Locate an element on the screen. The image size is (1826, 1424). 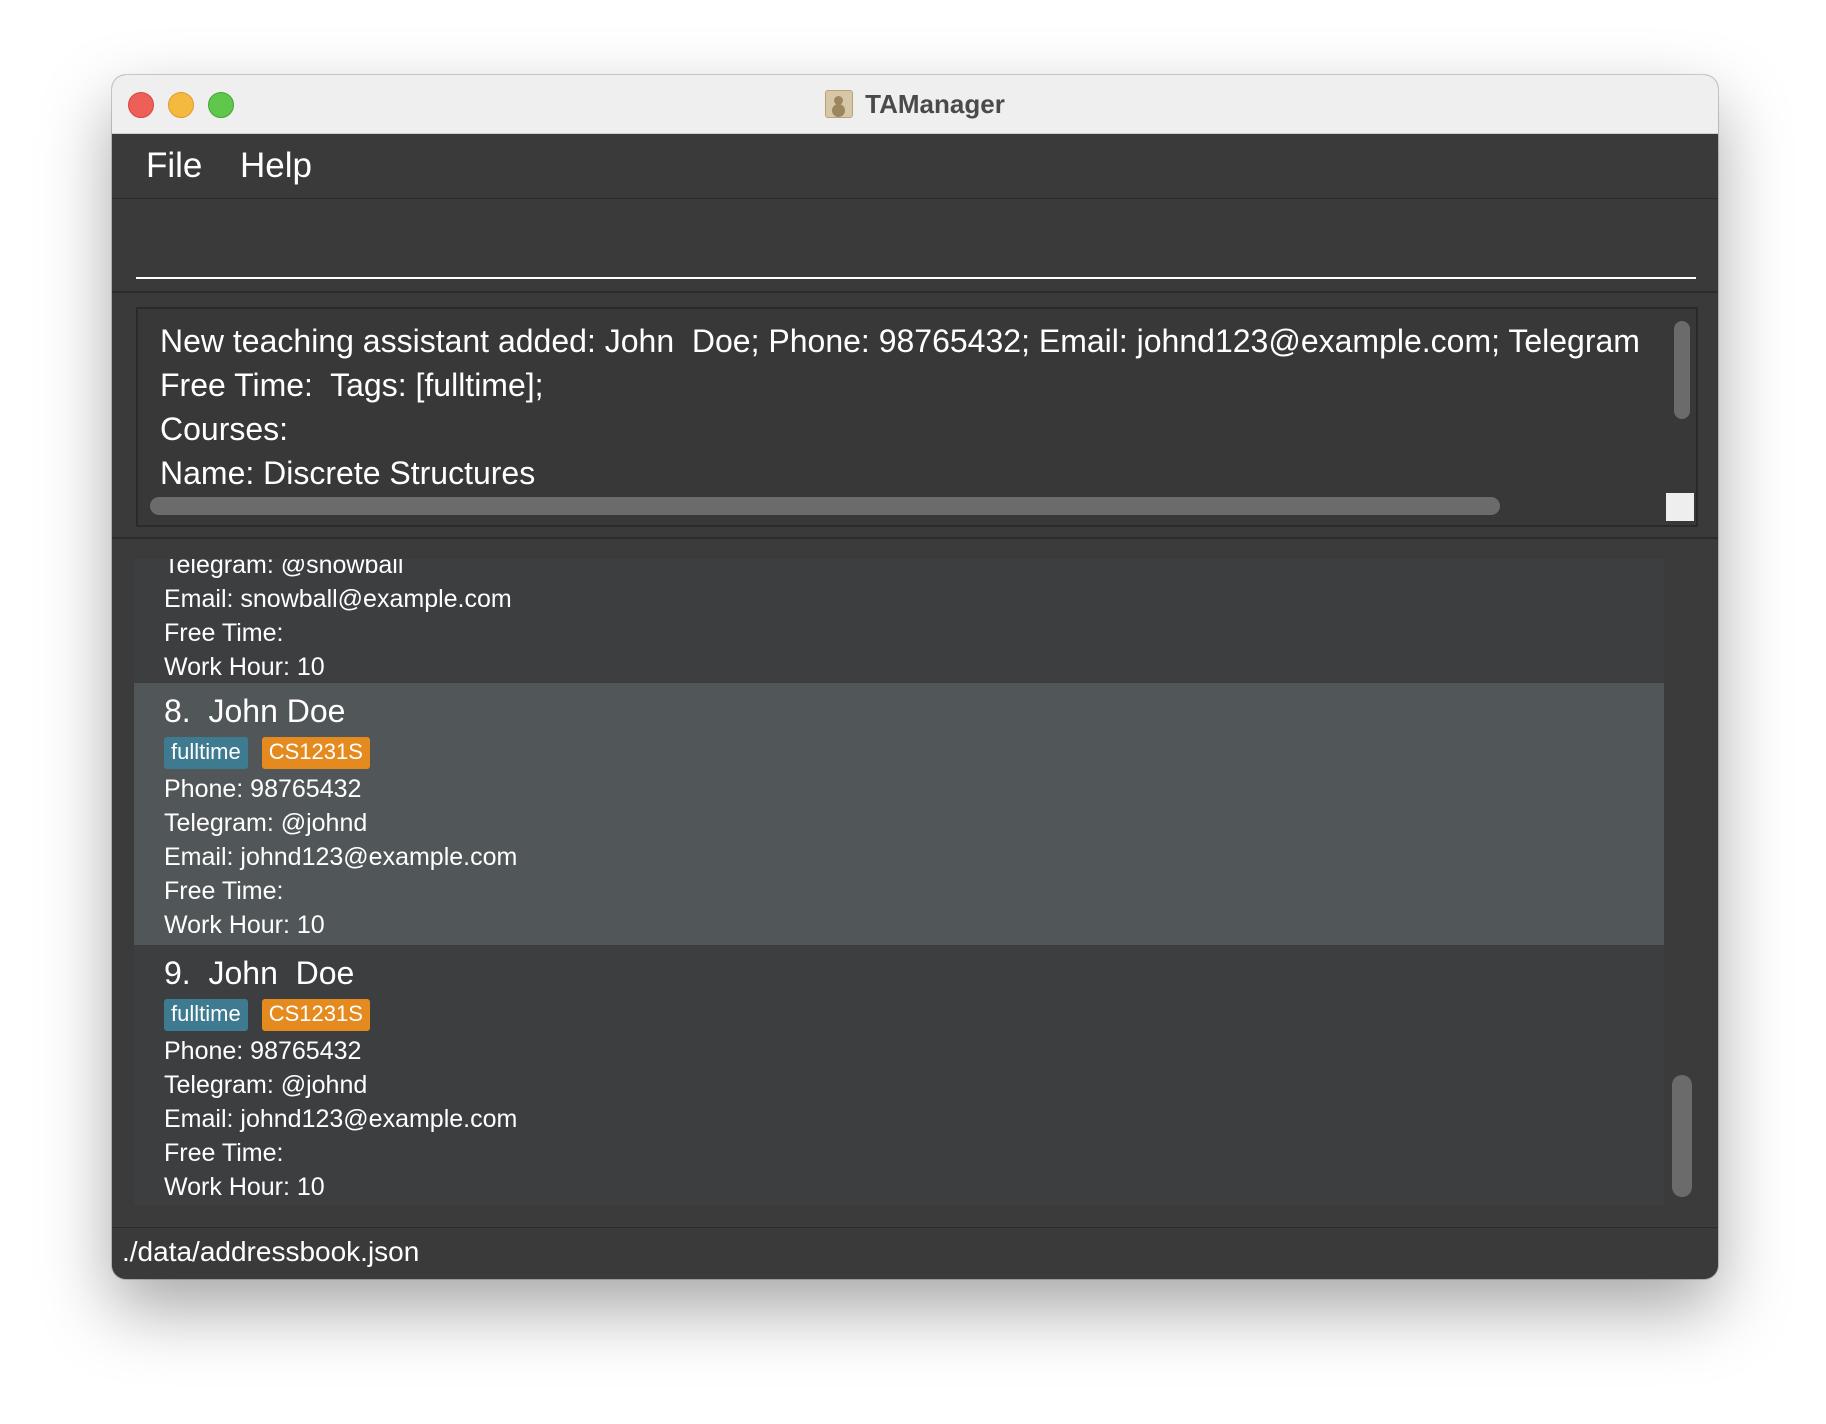
menu-file: File is located at coordinates (174, 166).